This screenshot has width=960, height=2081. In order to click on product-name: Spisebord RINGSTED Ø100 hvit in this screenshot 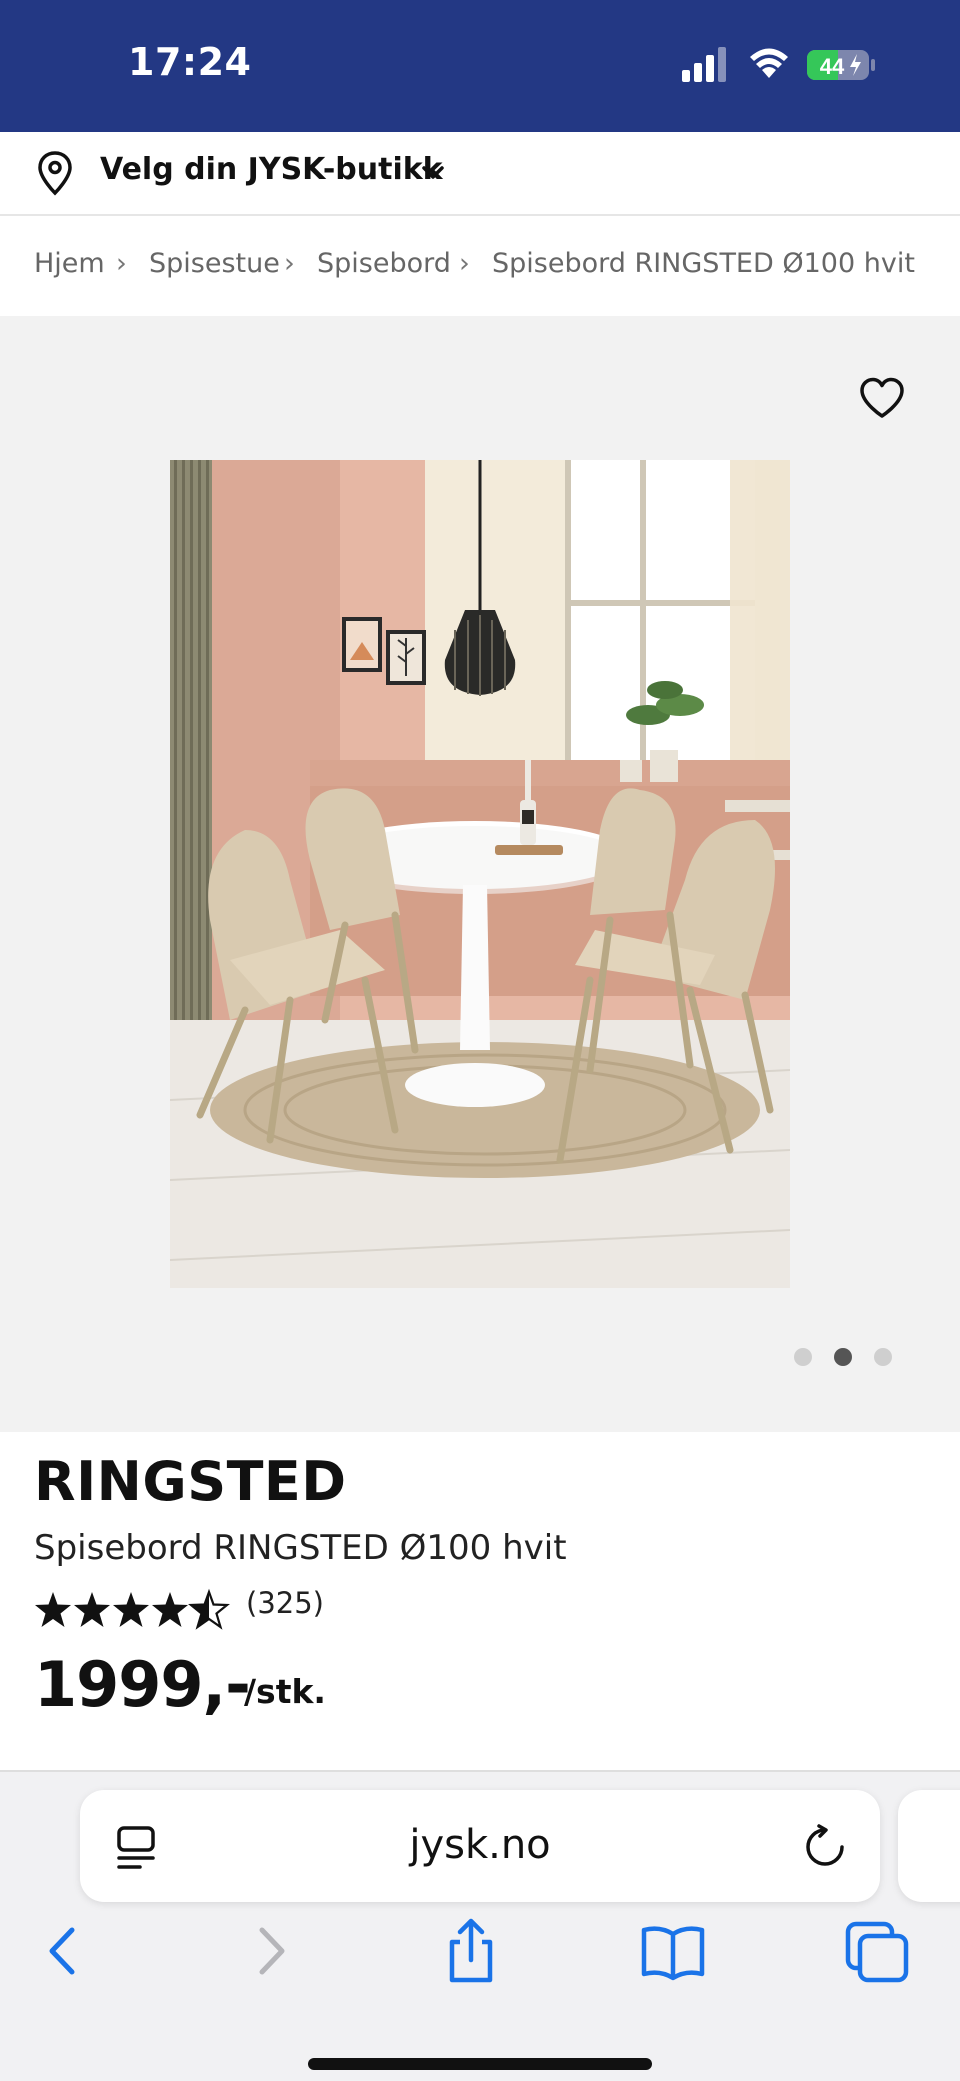, I will do `click(300, 1548)`.